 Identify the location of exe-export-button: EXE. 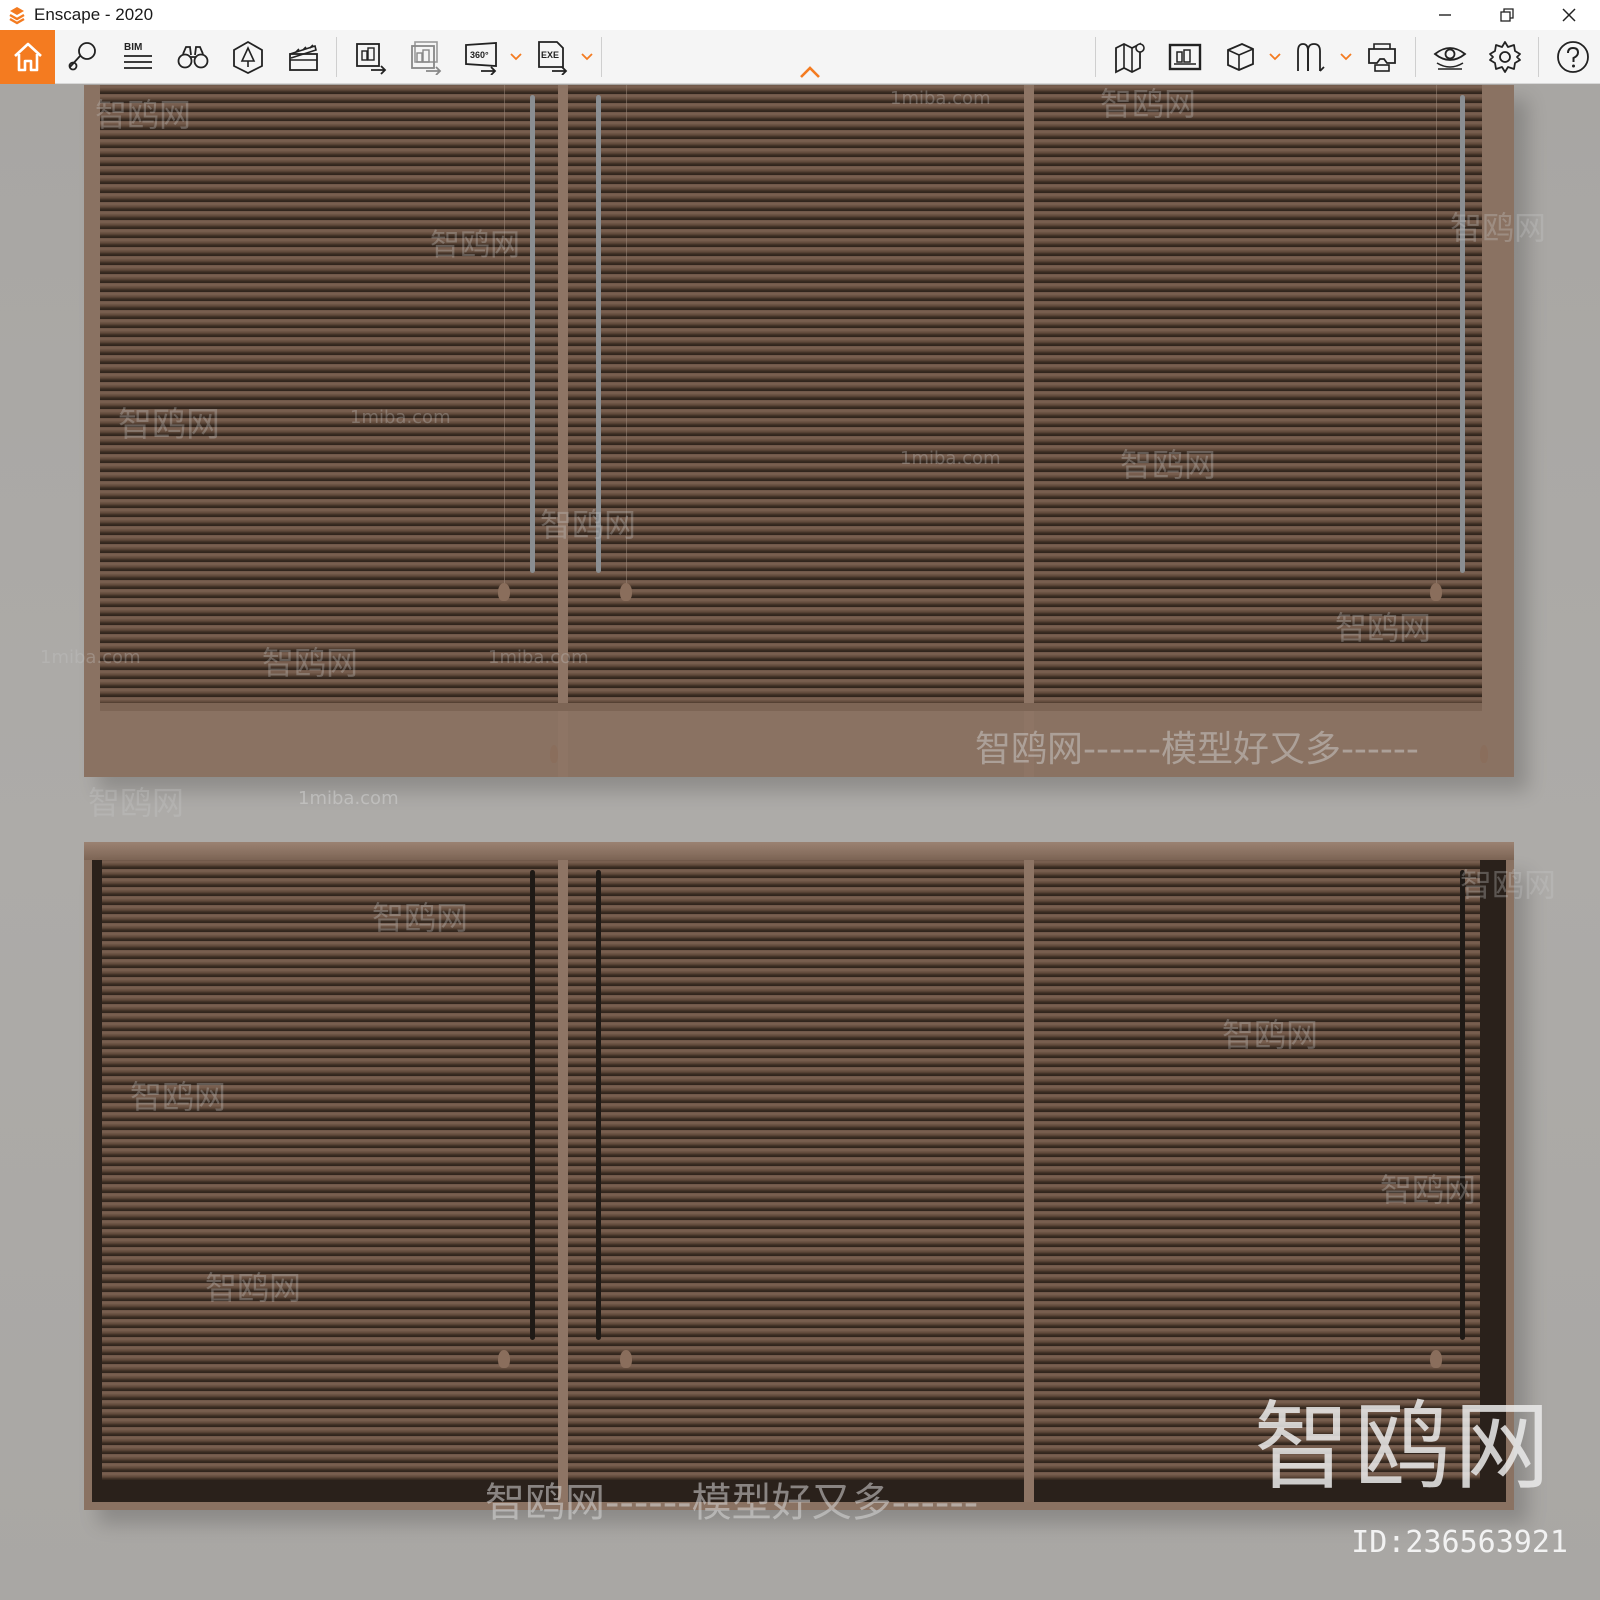
(551, 57).